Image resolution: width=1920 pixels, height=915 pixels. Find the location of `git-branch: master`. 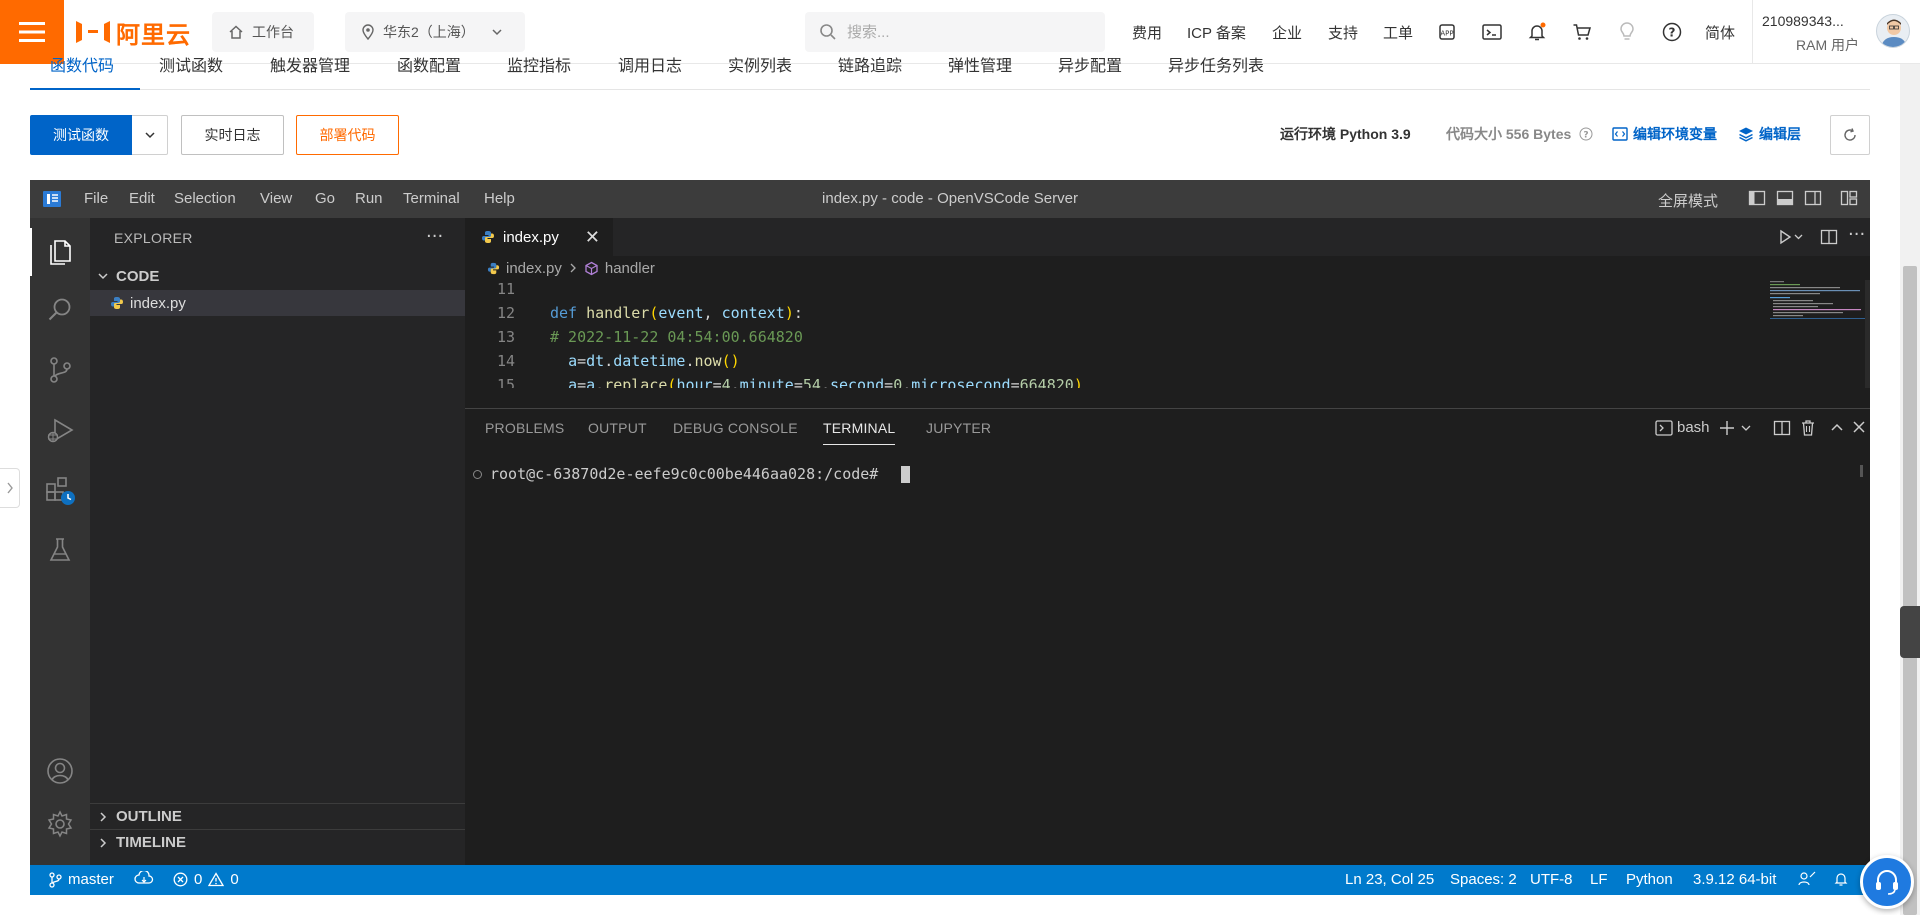

git-branch: master is located at coordinates (81, 879).